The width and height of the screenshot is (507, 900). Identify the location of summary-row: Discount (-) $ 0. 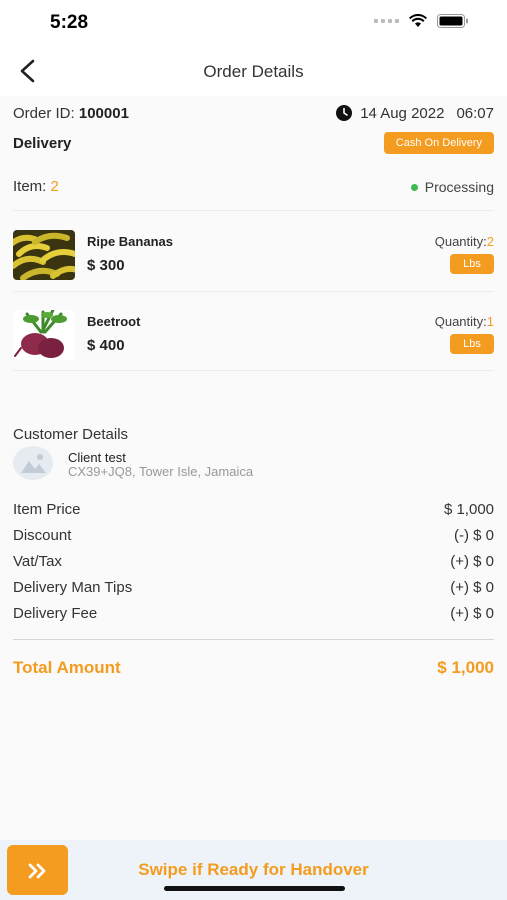
(253, 535).